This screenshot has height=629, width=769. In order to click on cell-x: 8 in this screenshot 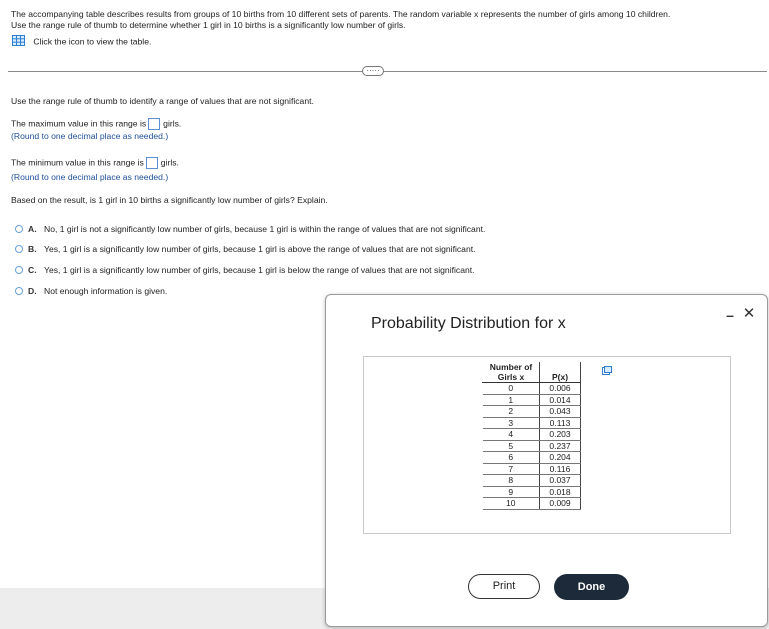, I will do `click(511, 480)`.